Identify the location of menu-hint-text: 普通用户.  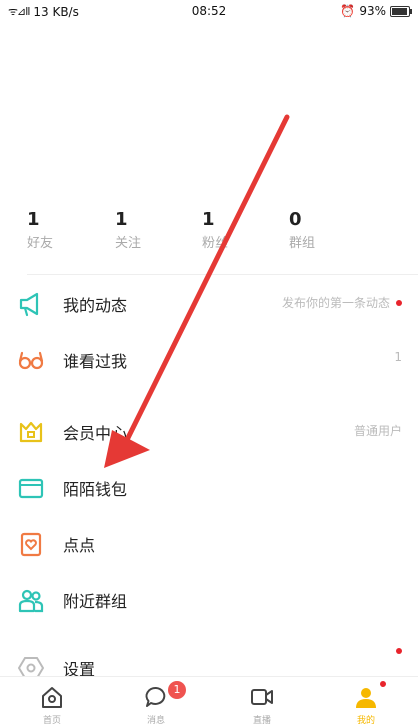
(377, 431).